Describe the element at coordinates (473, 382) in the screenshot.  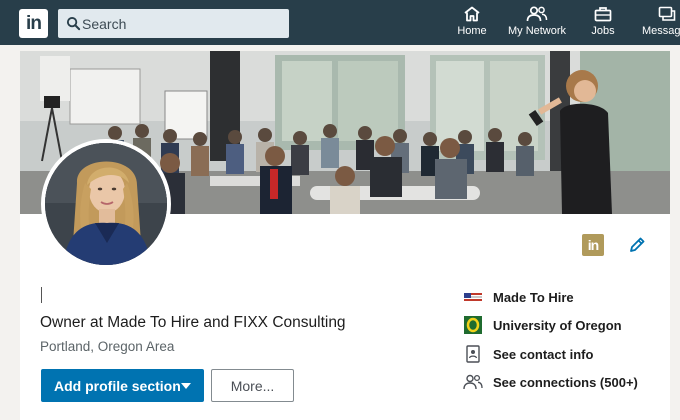
I see `people-icon` at that location.